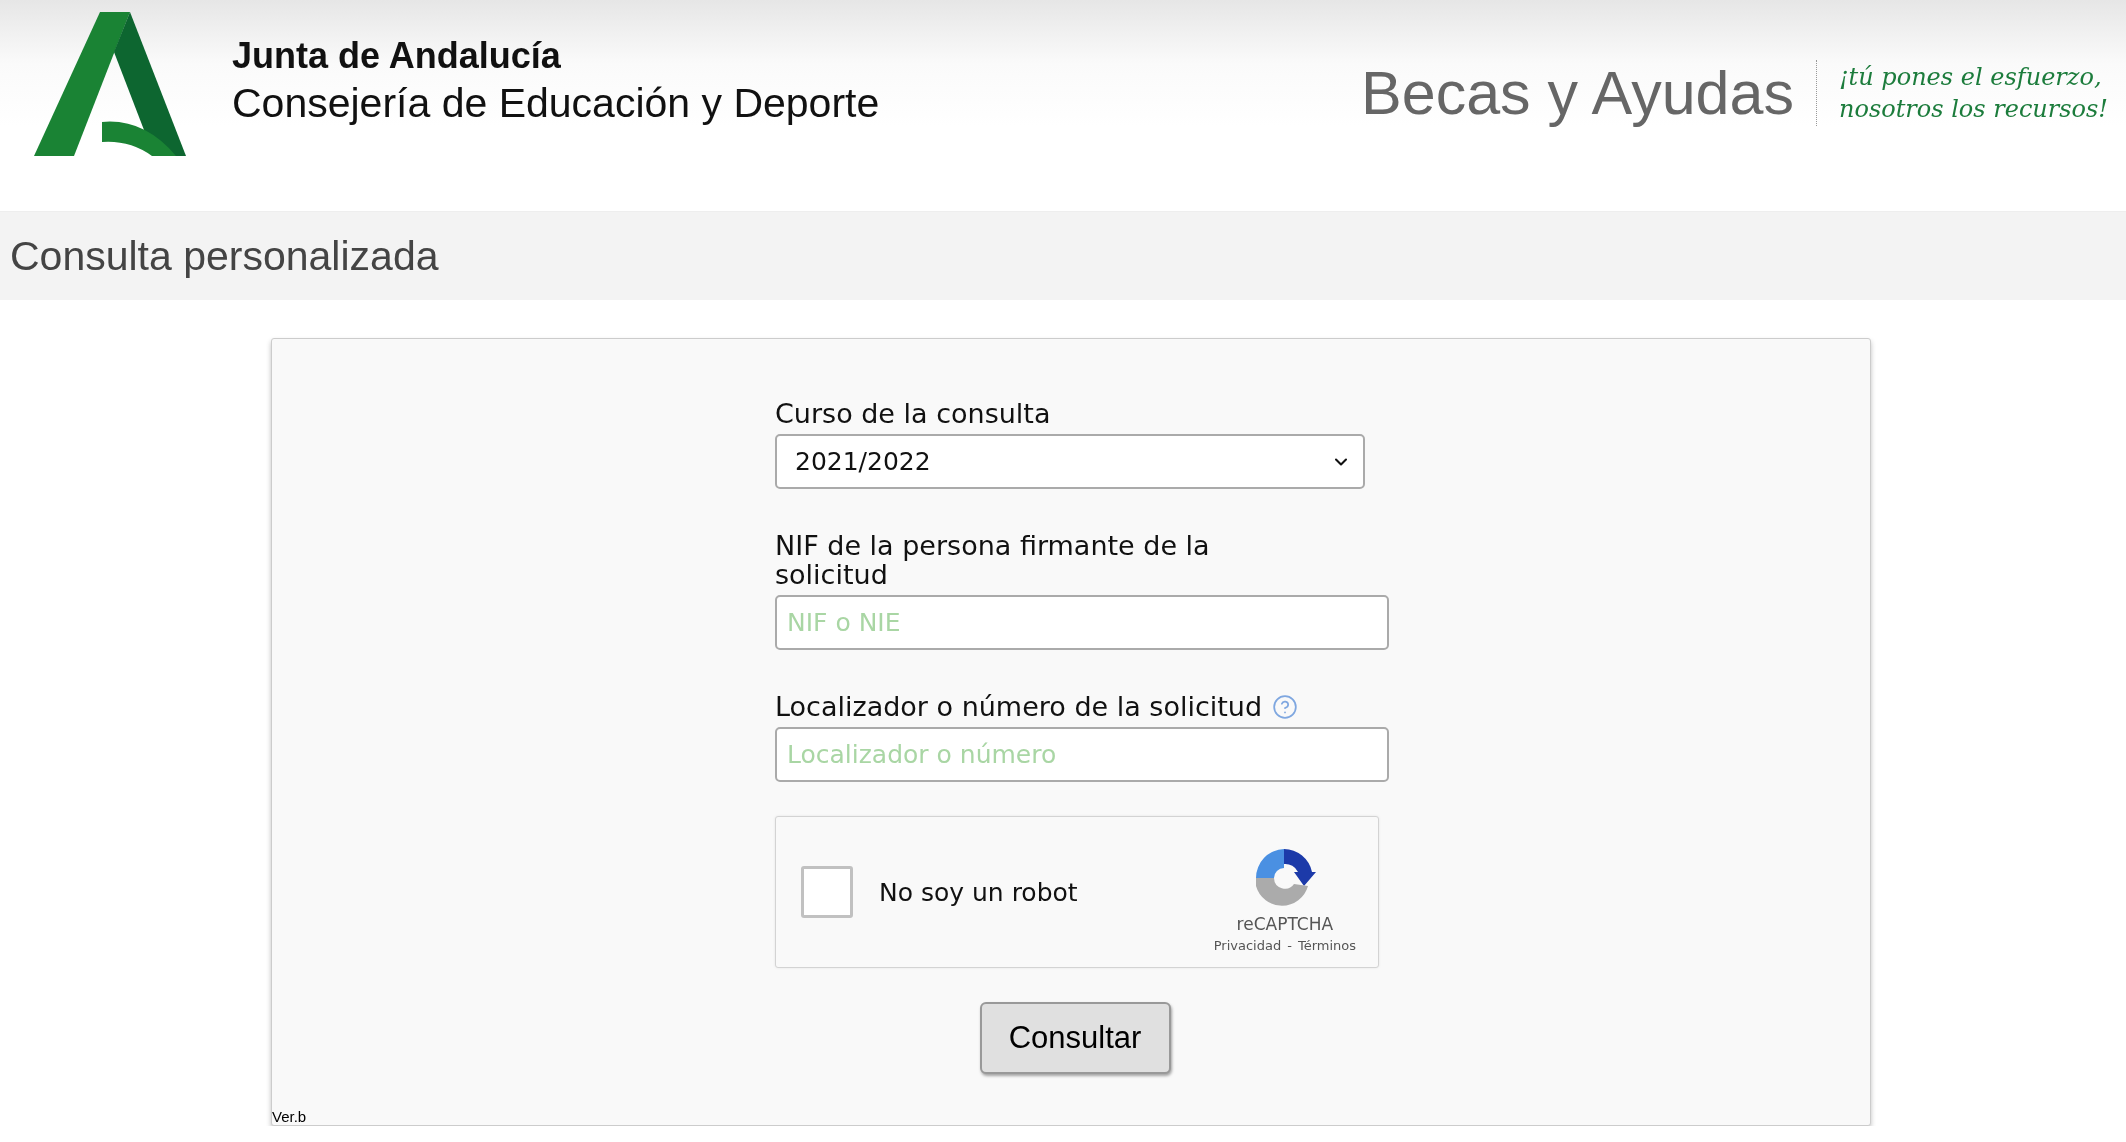  I want to click on logo-icon, so click(110, 84).